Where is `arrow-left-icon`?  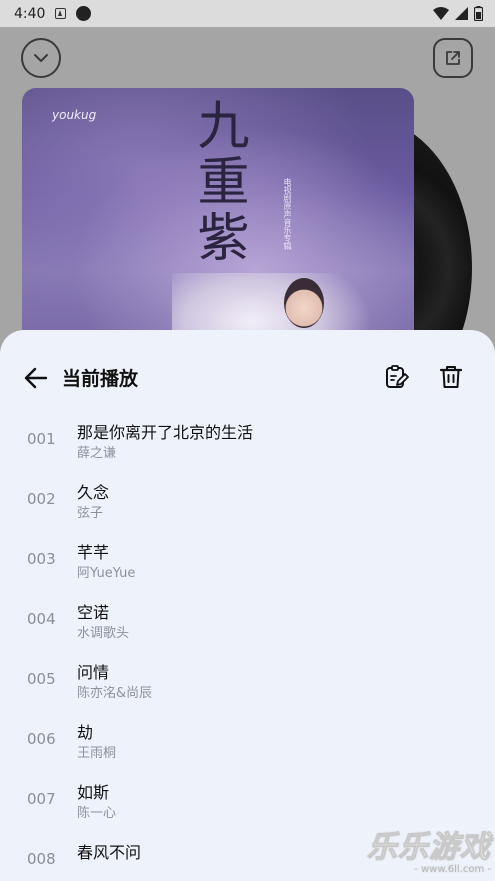
arrow-left-icon is located at coordinates (36, 378).